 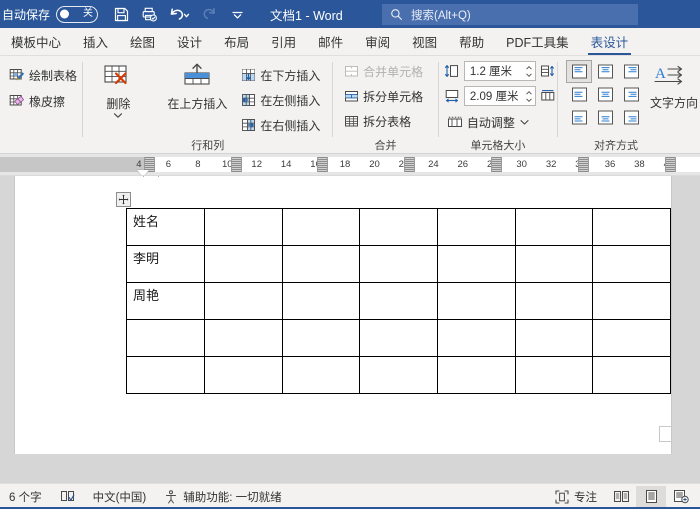 What do you see at coordinates (123, 199) in the screenshot?
I see `table-move-handle-icon` at bounding box center [123, 199].